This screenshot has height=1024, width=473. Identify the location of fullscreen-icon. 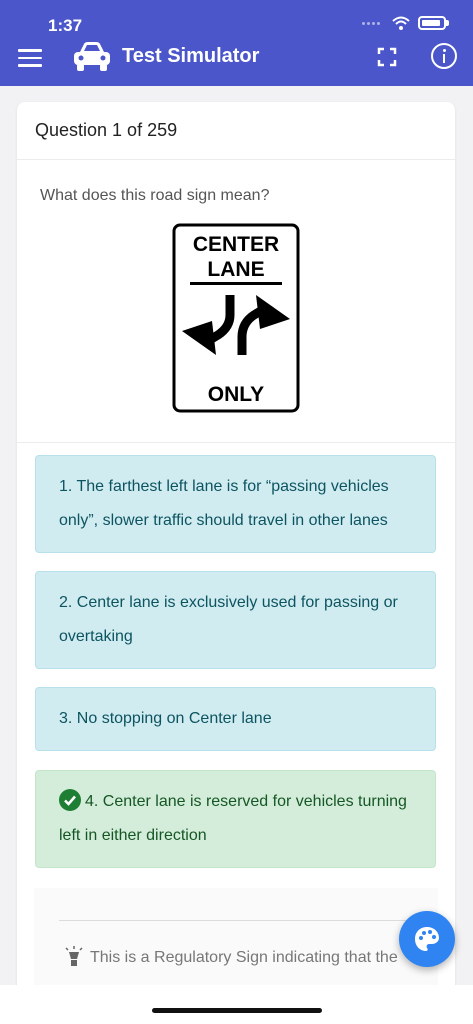
(387, 57).